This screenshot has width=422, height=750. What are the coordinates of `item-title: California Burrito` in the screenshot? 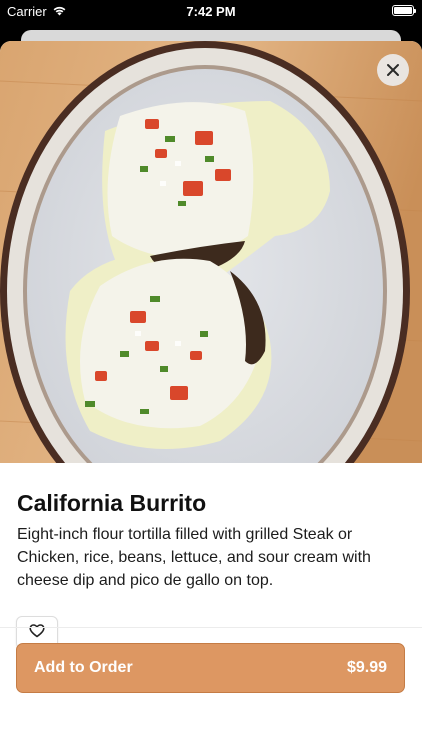 It's located at (112, 503).